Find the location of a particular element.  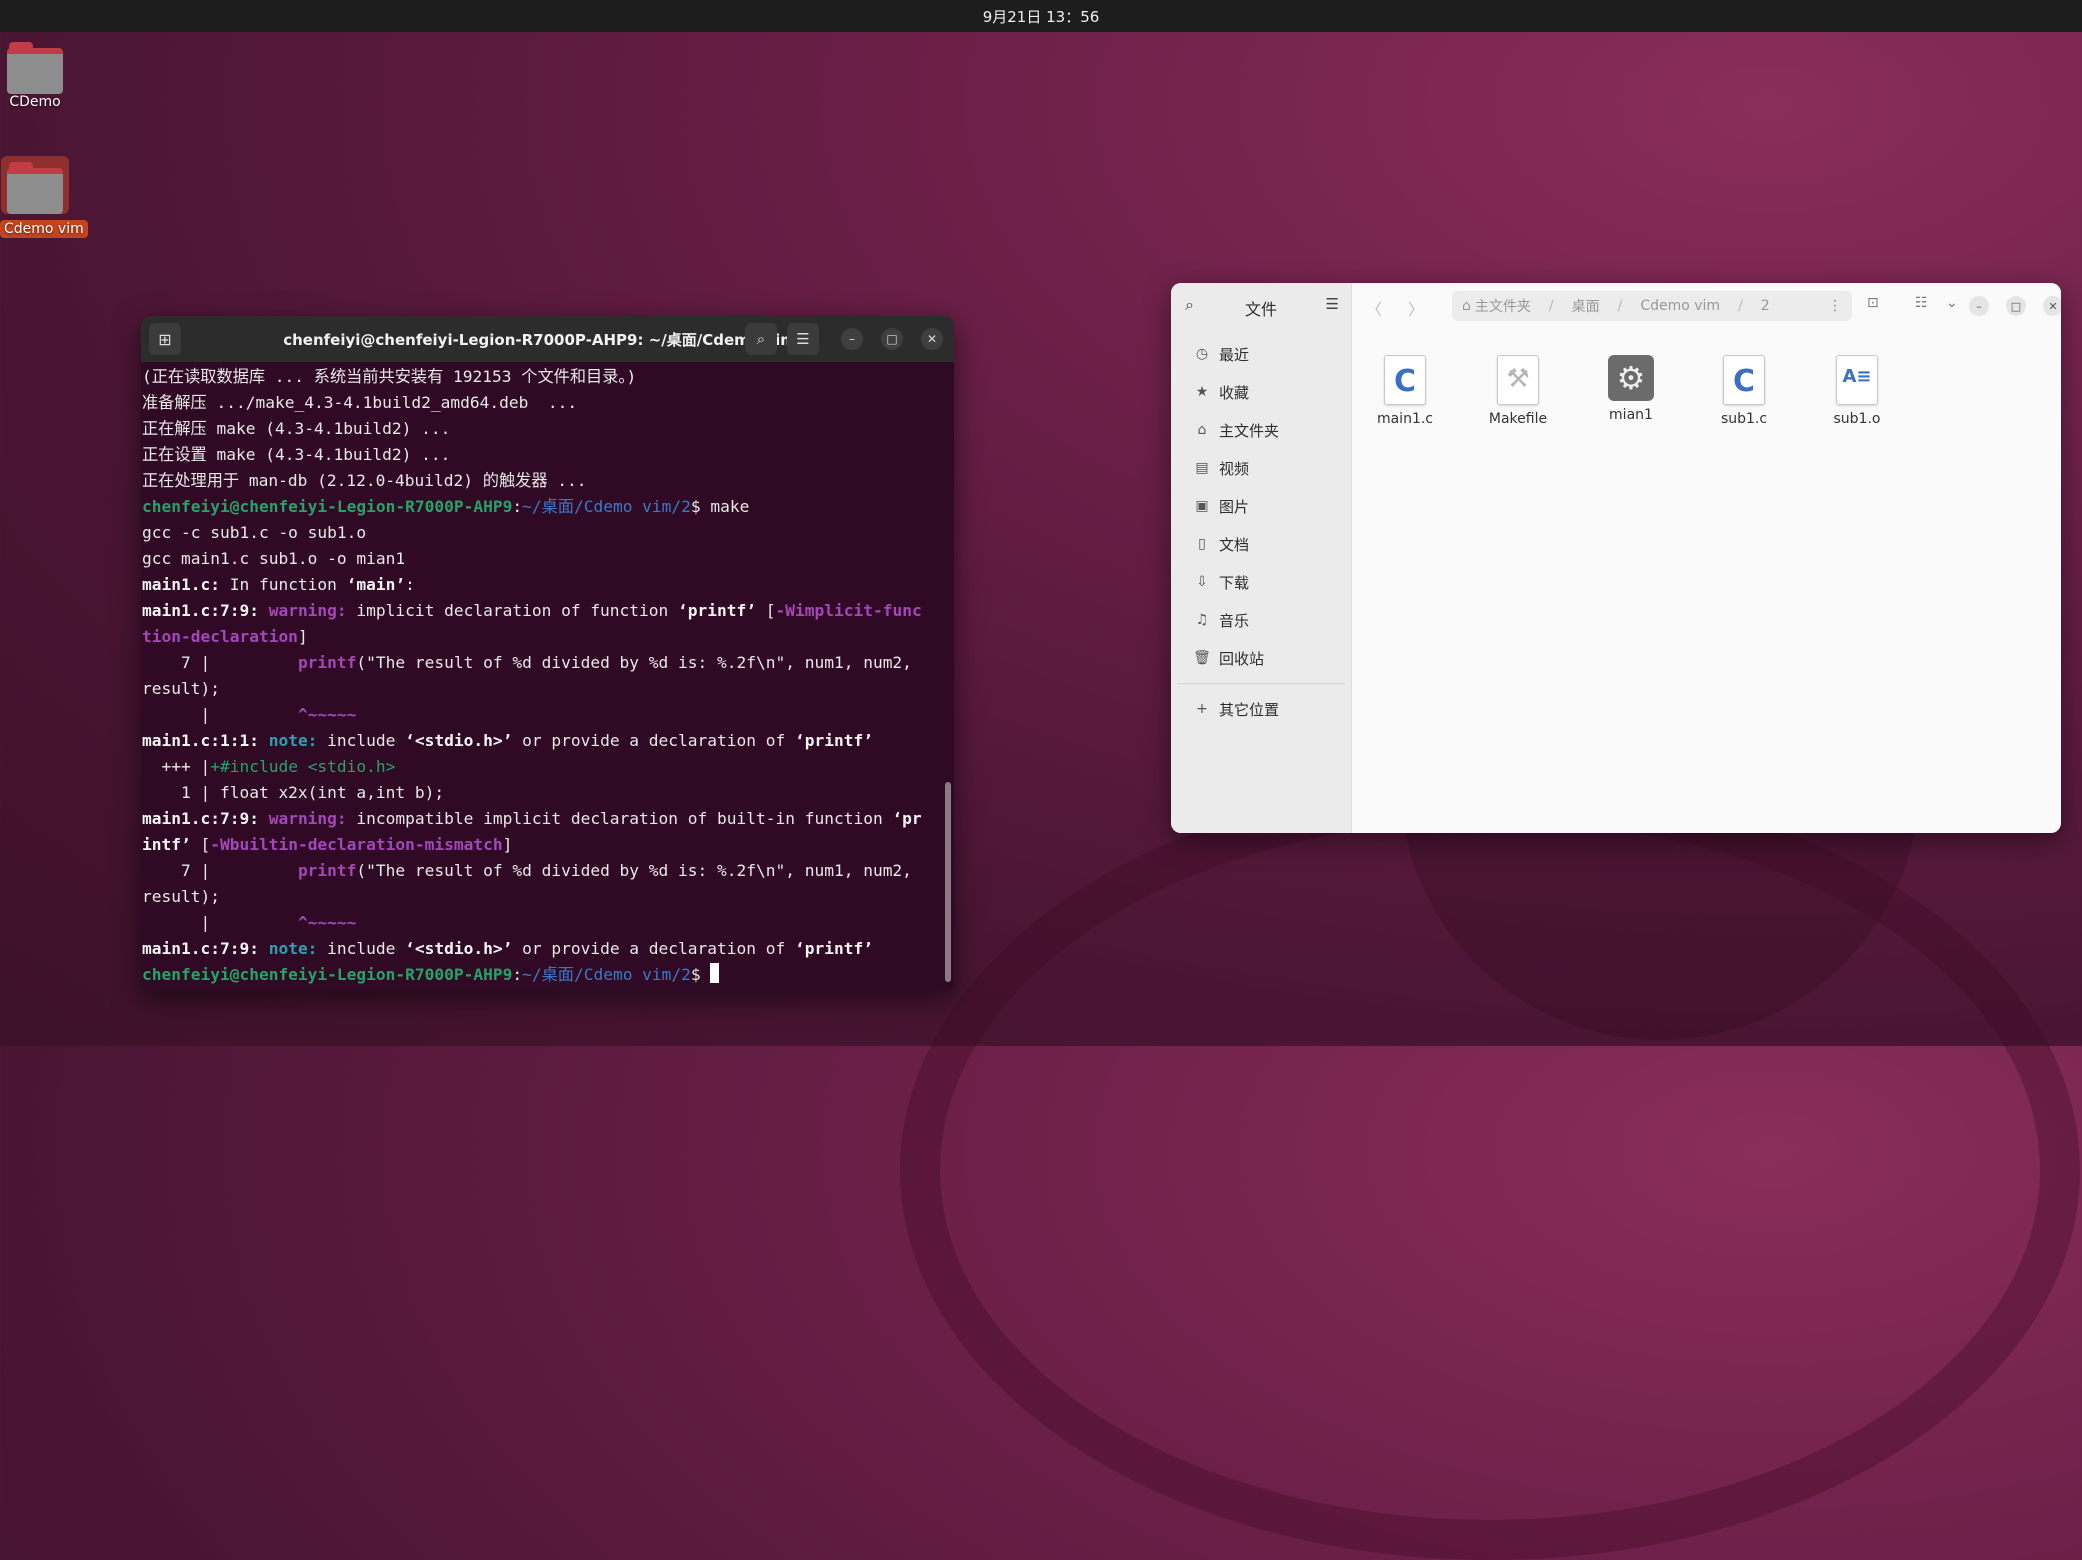

back-icon: 〈 is located at coordinates (1374, 308).